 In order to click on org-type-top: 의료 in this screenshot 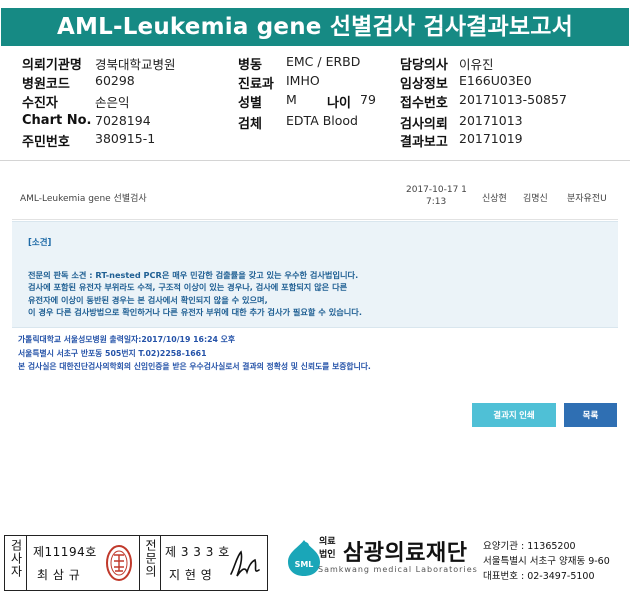, I will do `click(327, 542)`.